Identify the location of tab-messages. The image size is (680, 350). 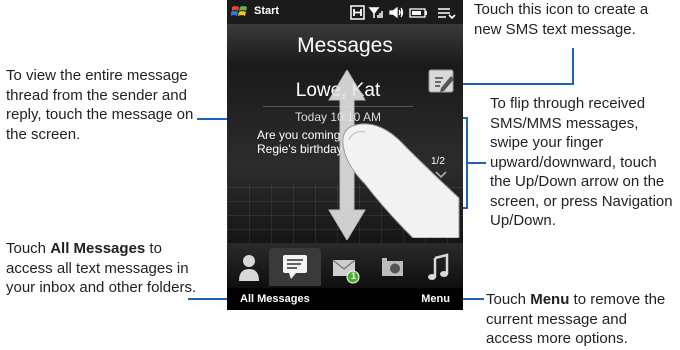
(295, 267).